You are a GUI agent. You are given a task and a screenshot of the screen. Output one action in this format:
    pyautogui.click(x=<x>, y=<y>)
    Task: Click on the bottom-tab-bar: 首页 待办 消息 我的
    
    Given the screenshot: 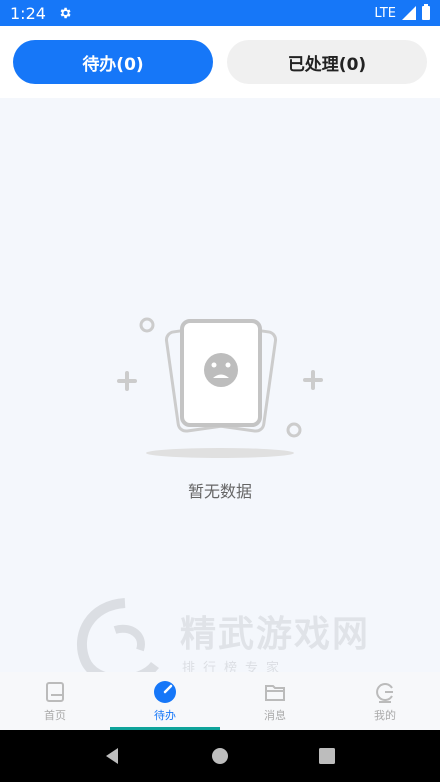 What is the action you would take?
    pyautogui.click(x=220, y=701)
    